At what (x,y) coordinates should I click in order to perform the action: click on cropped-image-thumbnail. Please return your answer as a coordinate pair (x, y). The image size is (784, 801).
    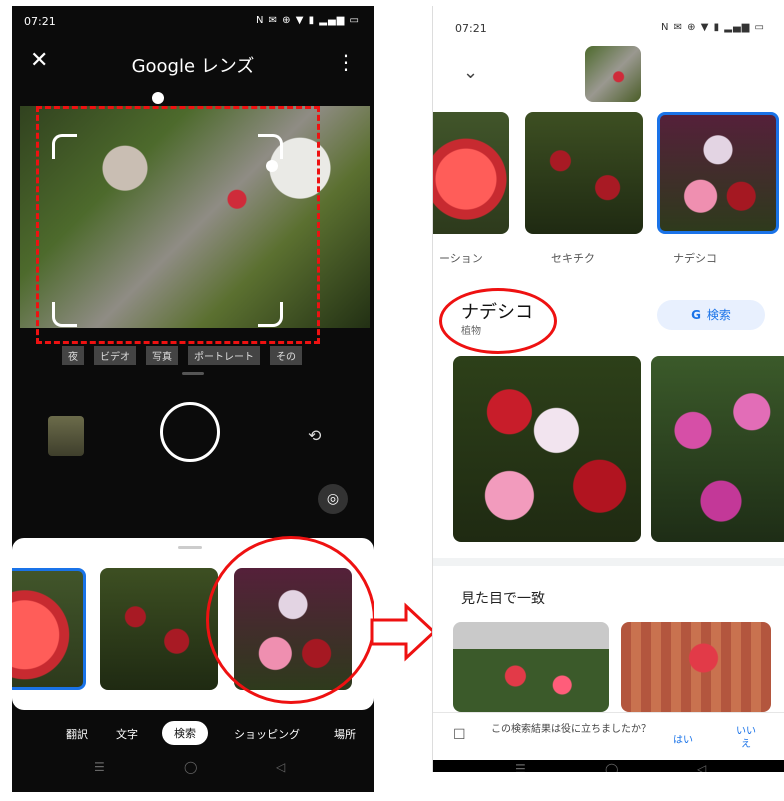
    Looking at the image, I should click on (613, 74).